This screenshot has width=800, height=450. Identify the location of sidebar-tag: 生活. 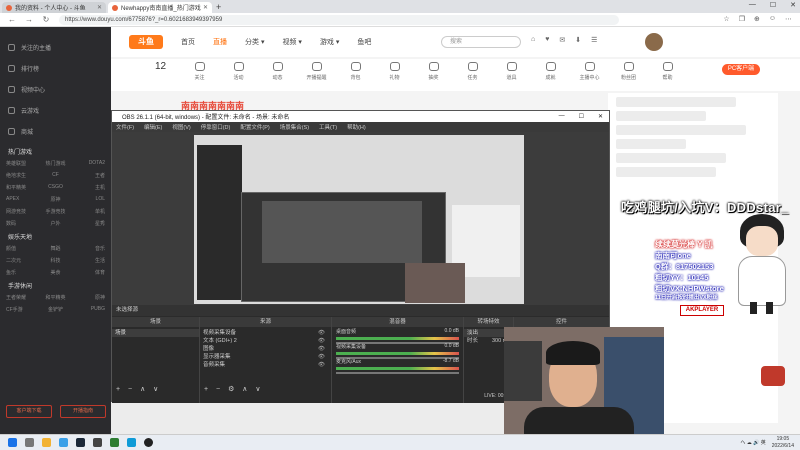
(88, 260).